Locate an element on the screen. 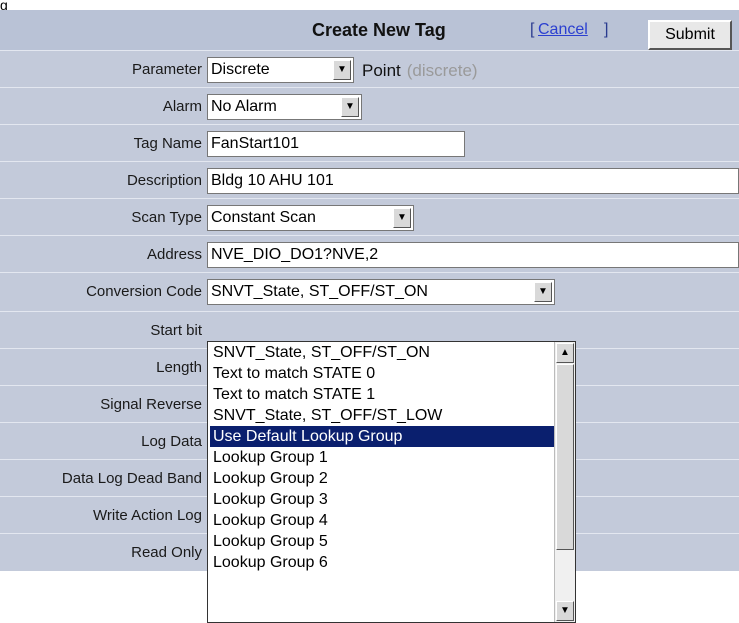  alarm-label: Alarm is located at coordinates (182, 106).